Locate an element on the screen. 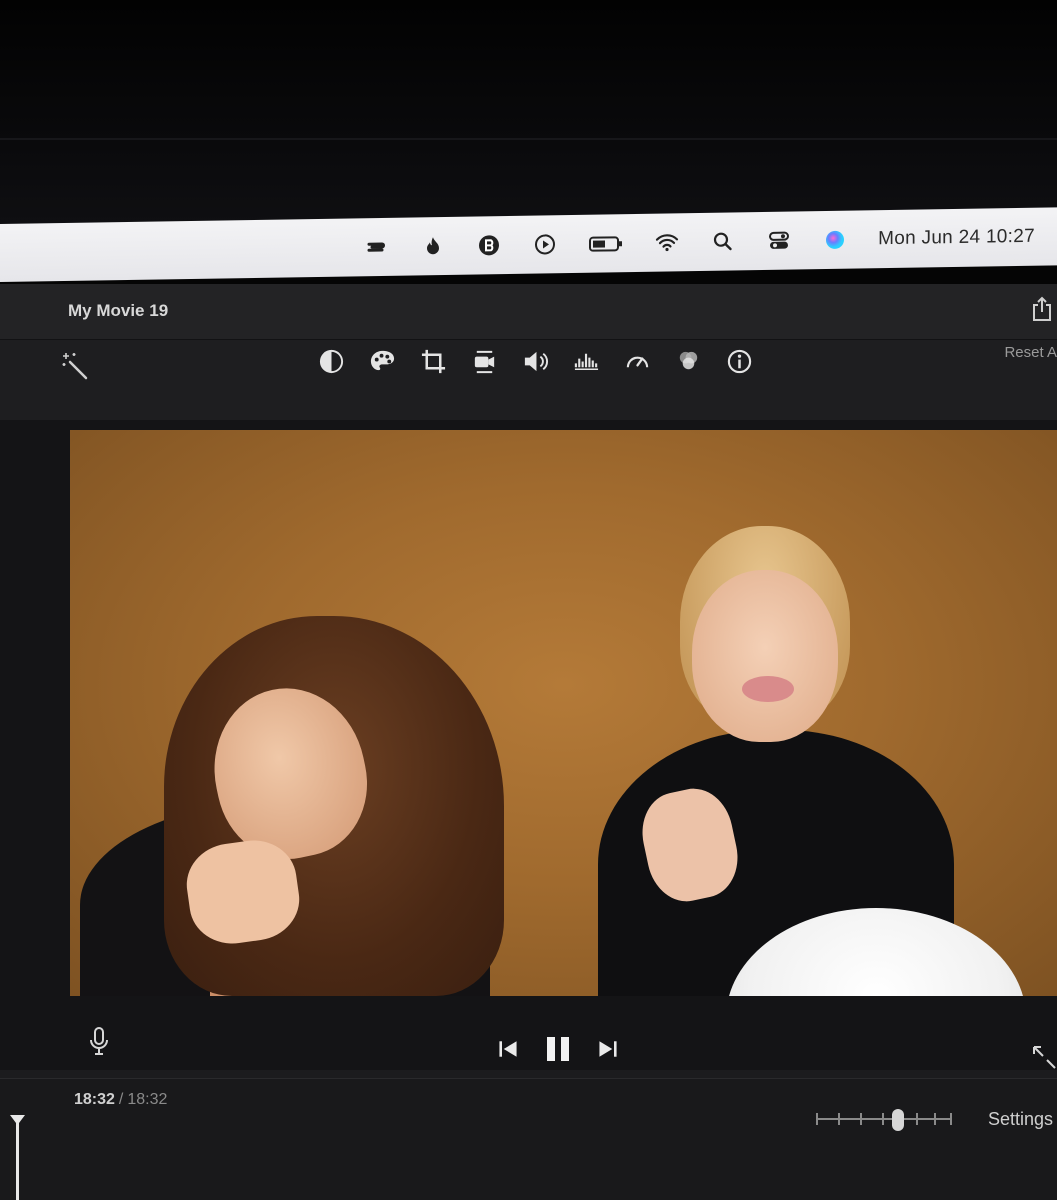 The width and height of the screenshot is (1057, 1200). reset-all-button: Reset A is located at coordinates (1030, 352).